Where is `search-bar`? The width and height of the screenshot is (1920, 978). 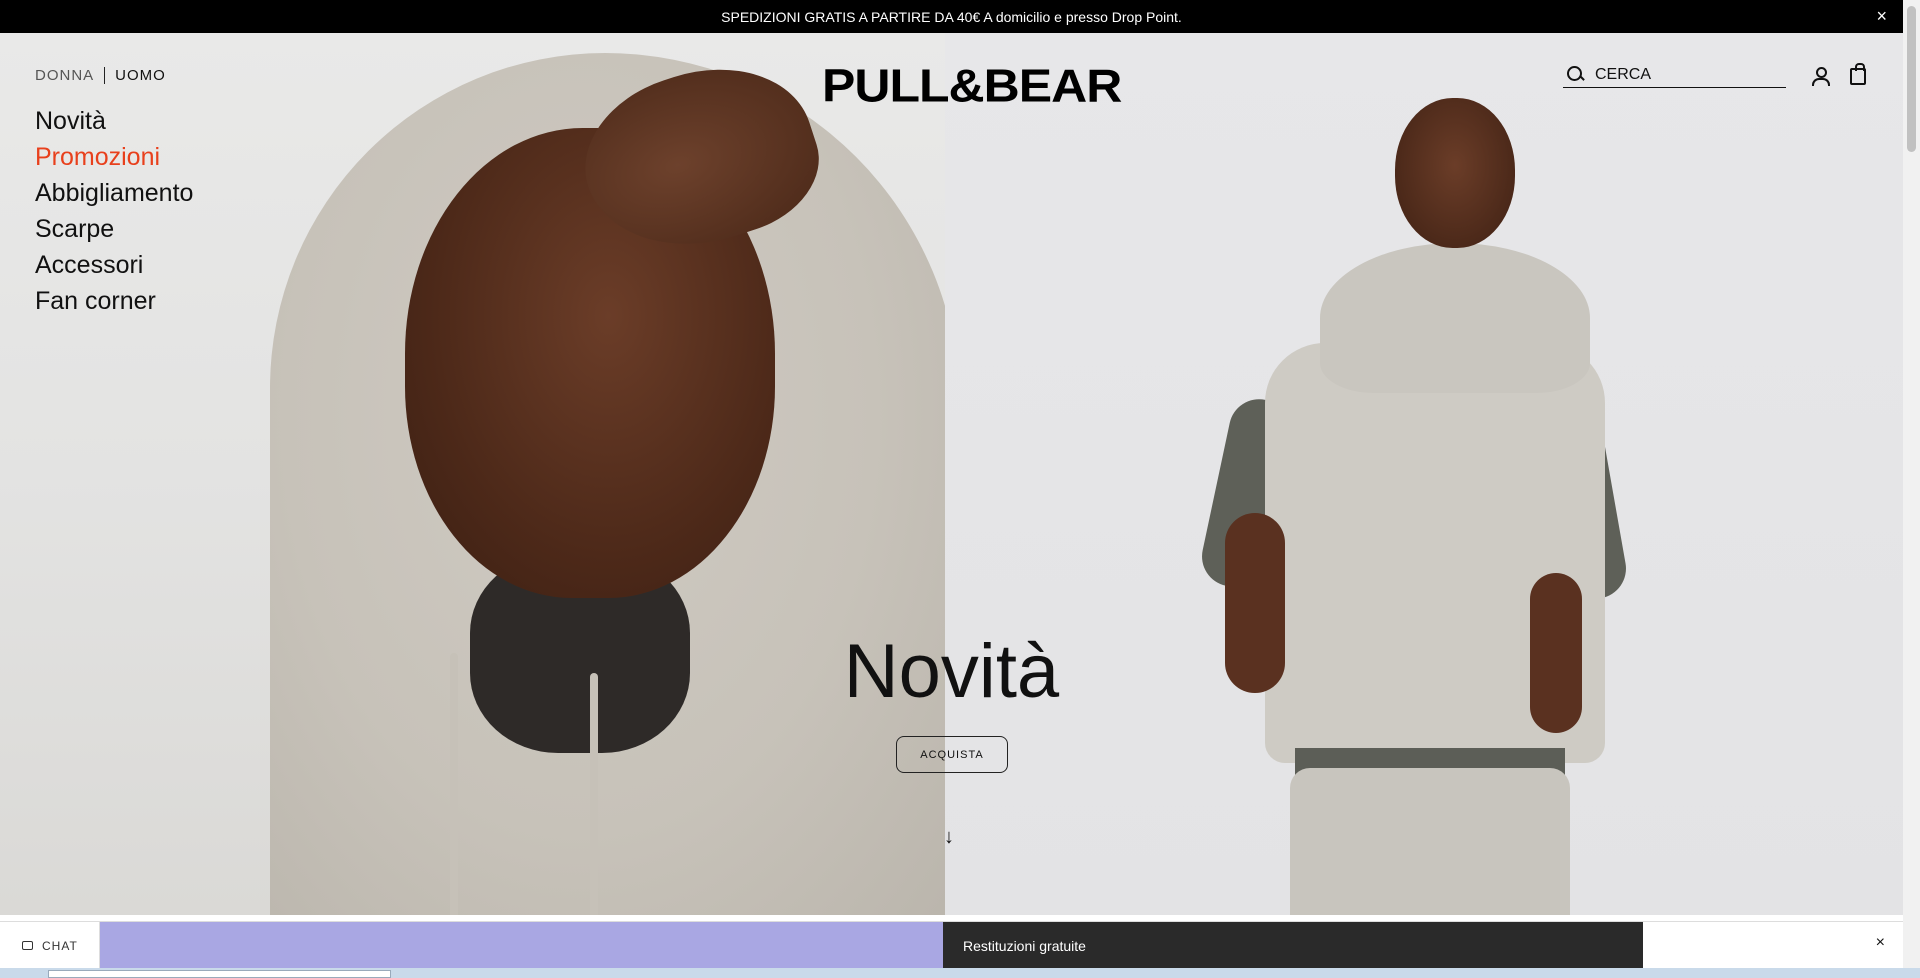 search-bar is located at coordinates (1674, 75).